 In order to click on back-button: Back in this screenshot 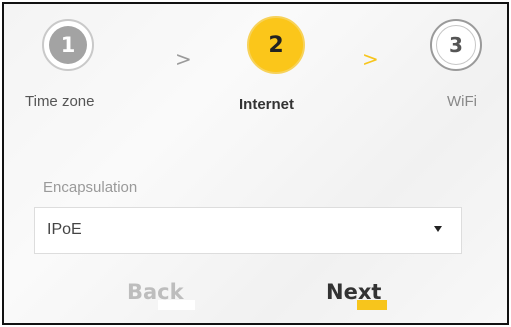, I will do `click(161, 295)`.